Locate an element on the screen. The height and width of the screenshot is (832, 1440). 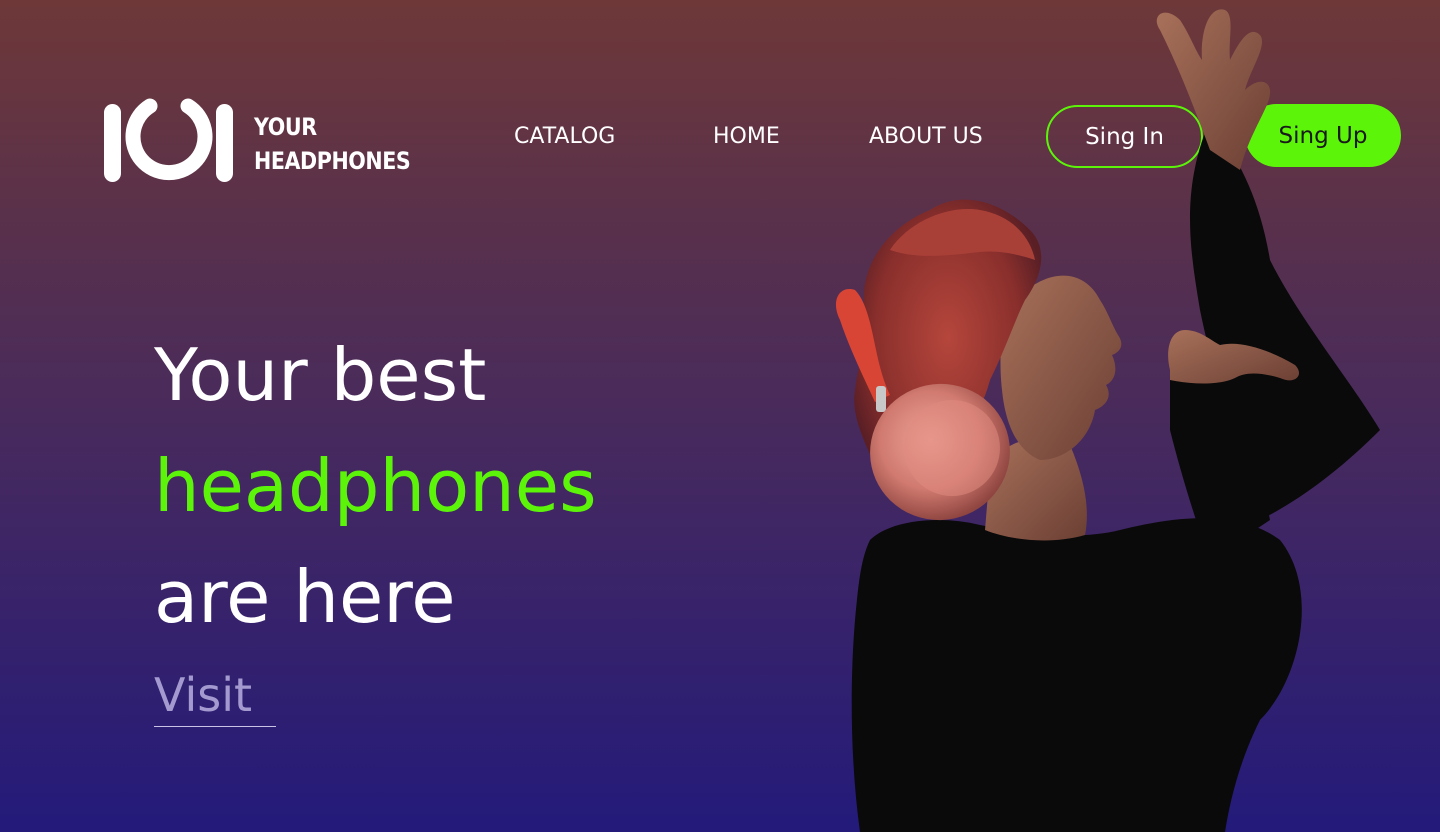
hero-headline: Your best headphones are here is located at coordinates (375, 486).